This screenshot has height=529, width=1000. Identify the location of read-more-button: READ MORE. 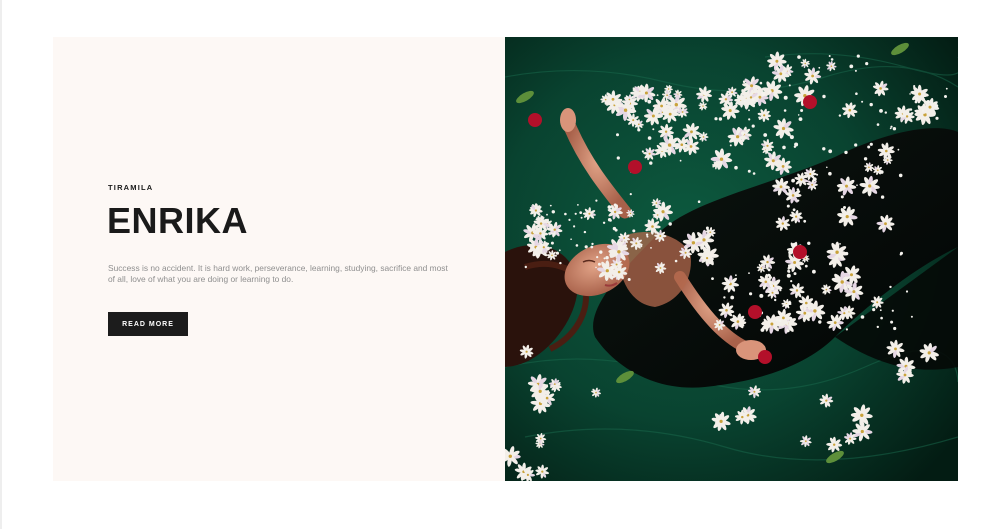
(148, 324).